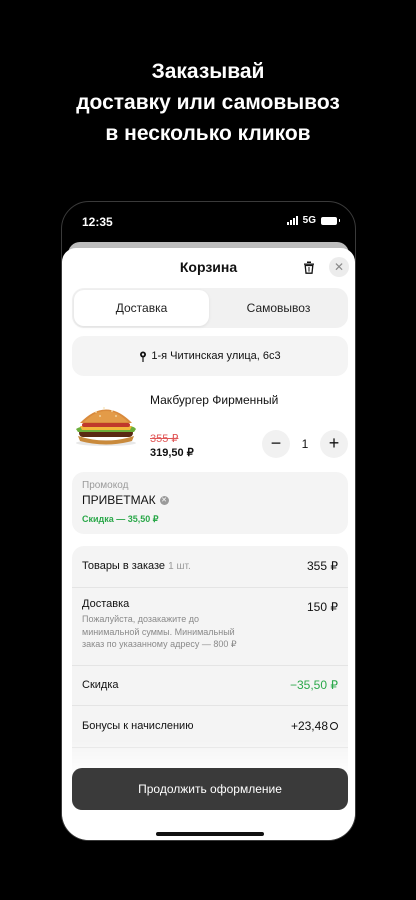 This screenshot has height=900, width=416. What do you see at coordinates (309, 267) in the screenshot?
I see `trash-icon` at bounding box center [309, 267].